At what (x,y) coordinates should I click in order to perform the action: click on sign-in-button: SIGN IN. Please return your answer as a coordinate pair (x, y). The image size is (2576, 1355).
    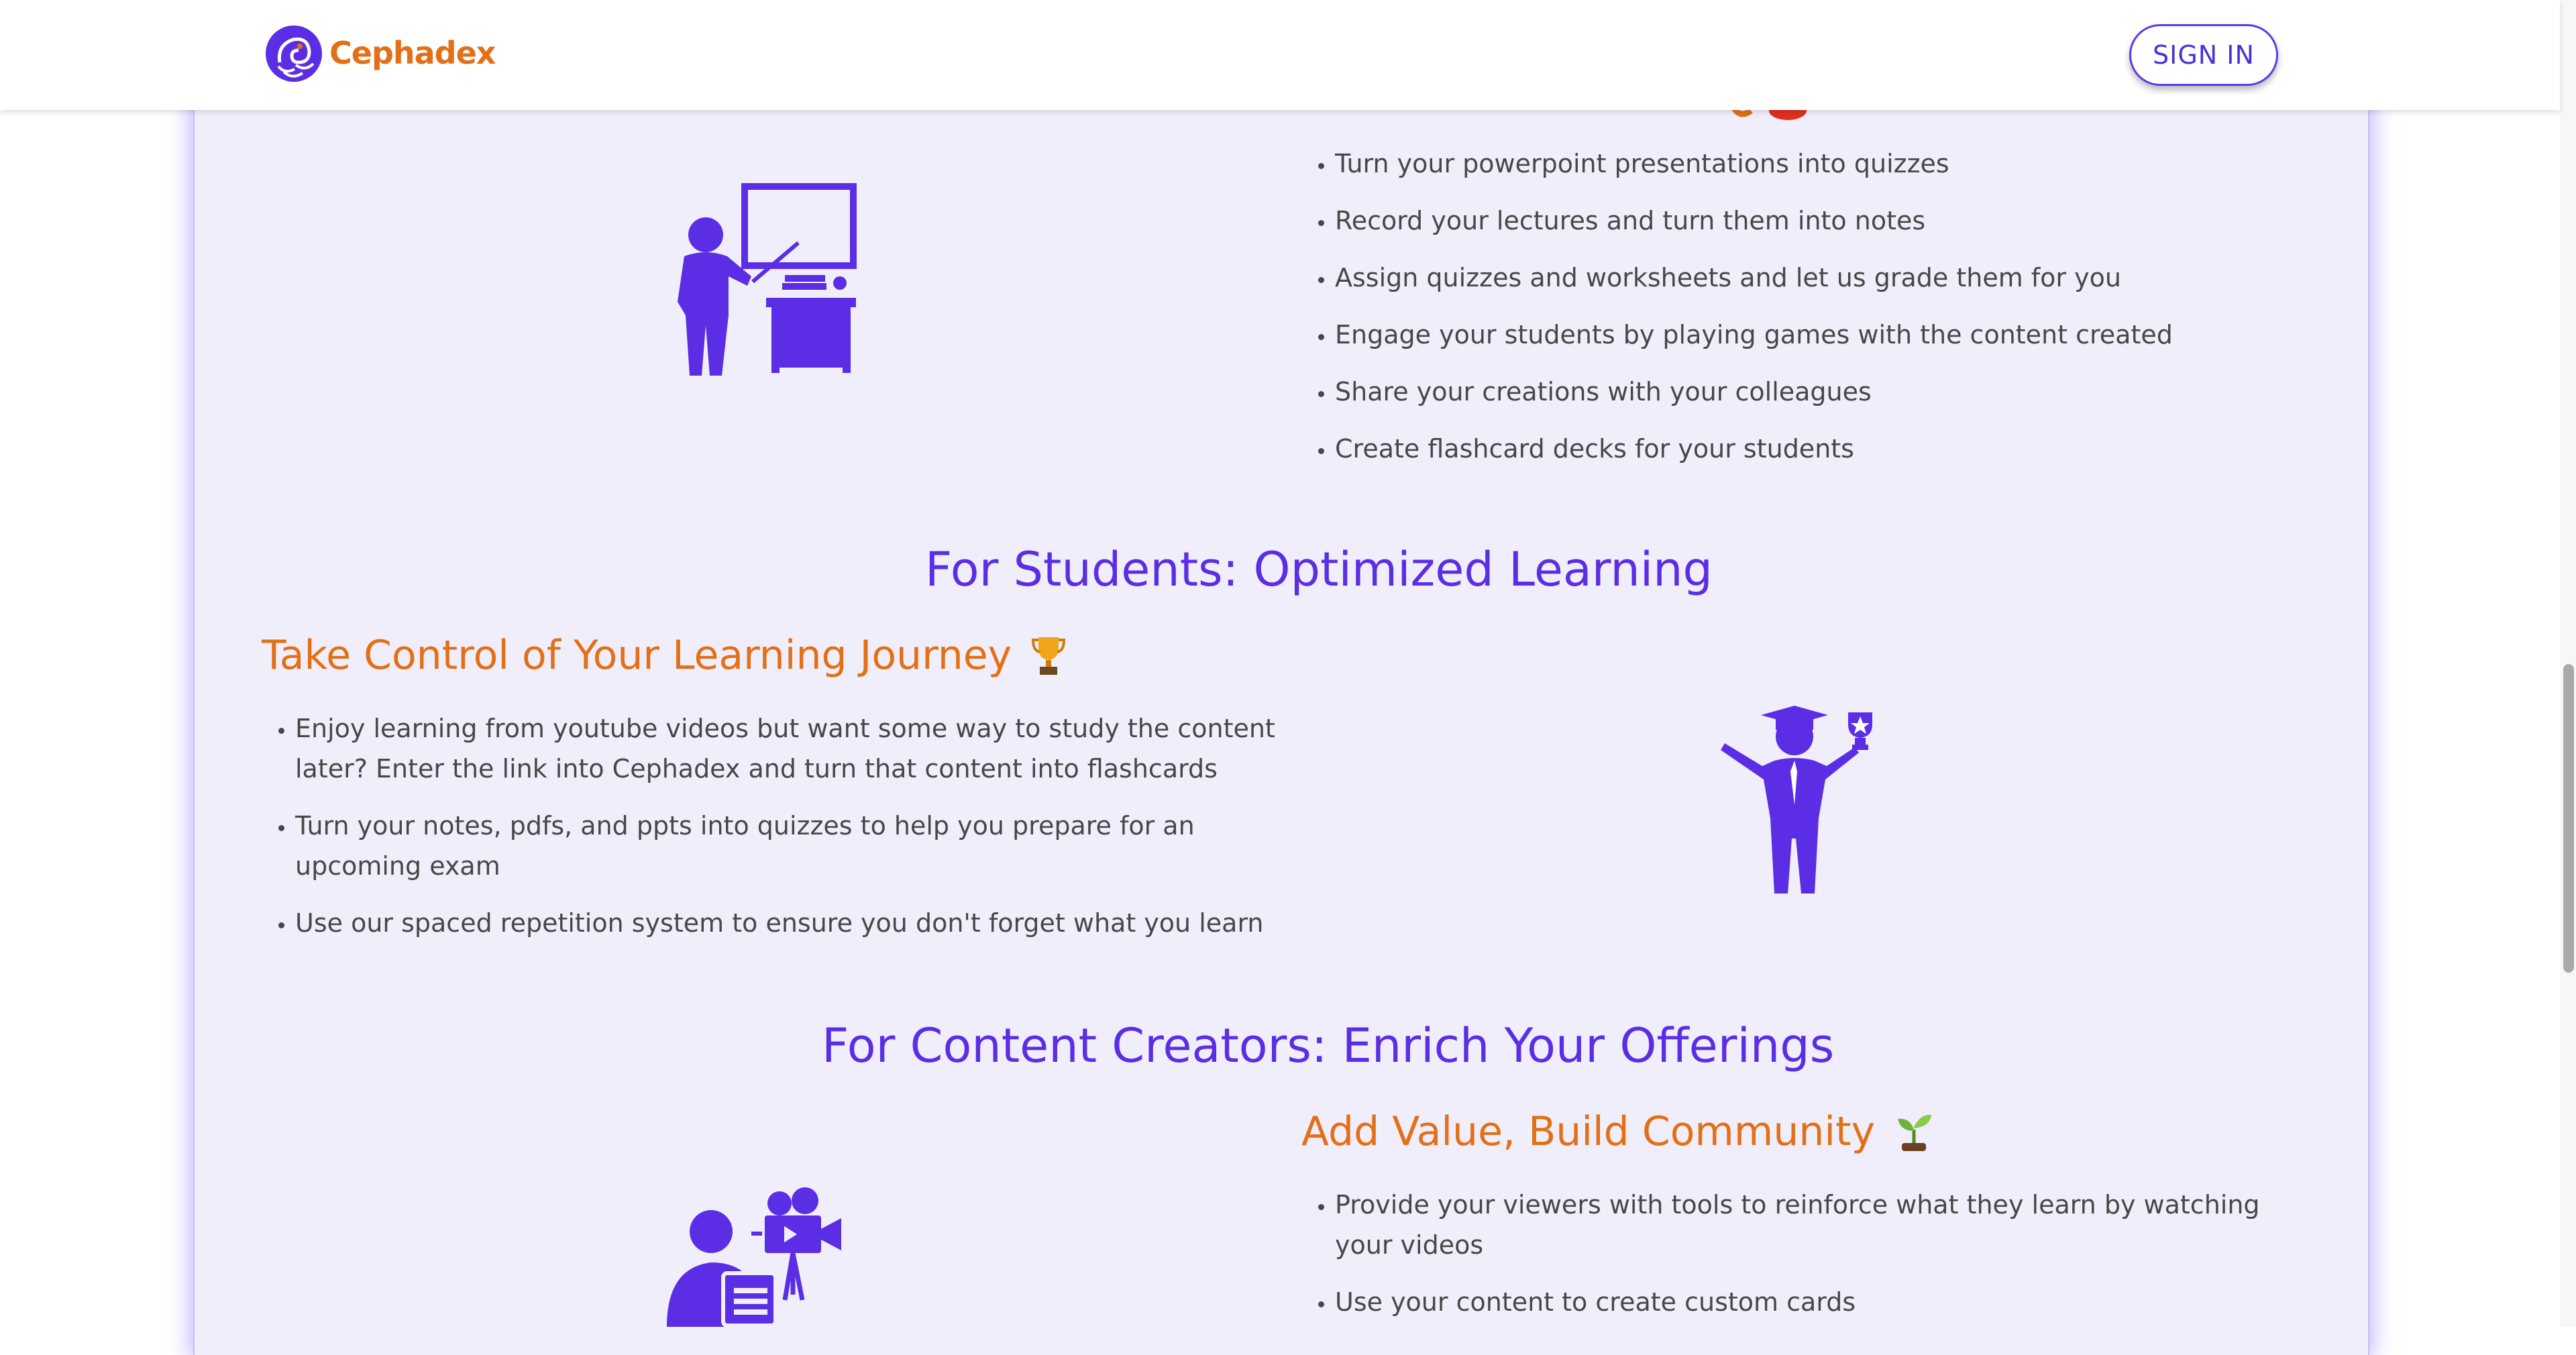
    Looking at the image, I should click on (2203, 55).